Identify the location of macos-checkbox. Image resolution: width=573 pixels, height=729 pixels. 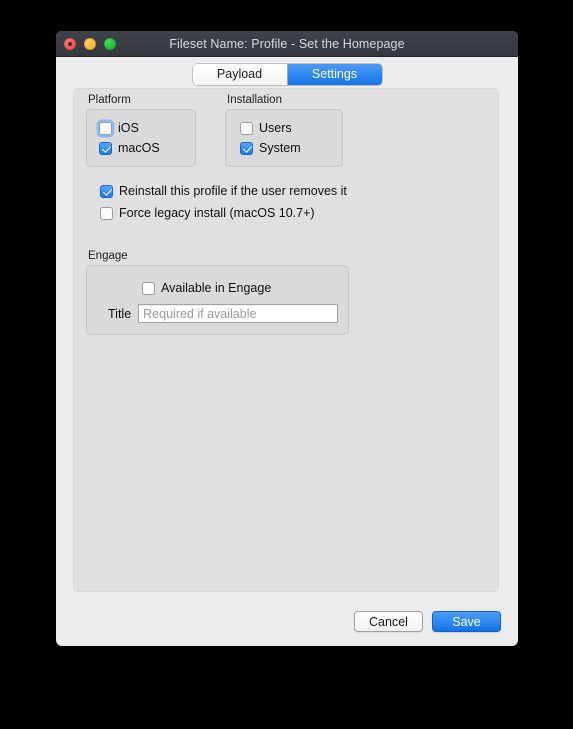
(105, 148).